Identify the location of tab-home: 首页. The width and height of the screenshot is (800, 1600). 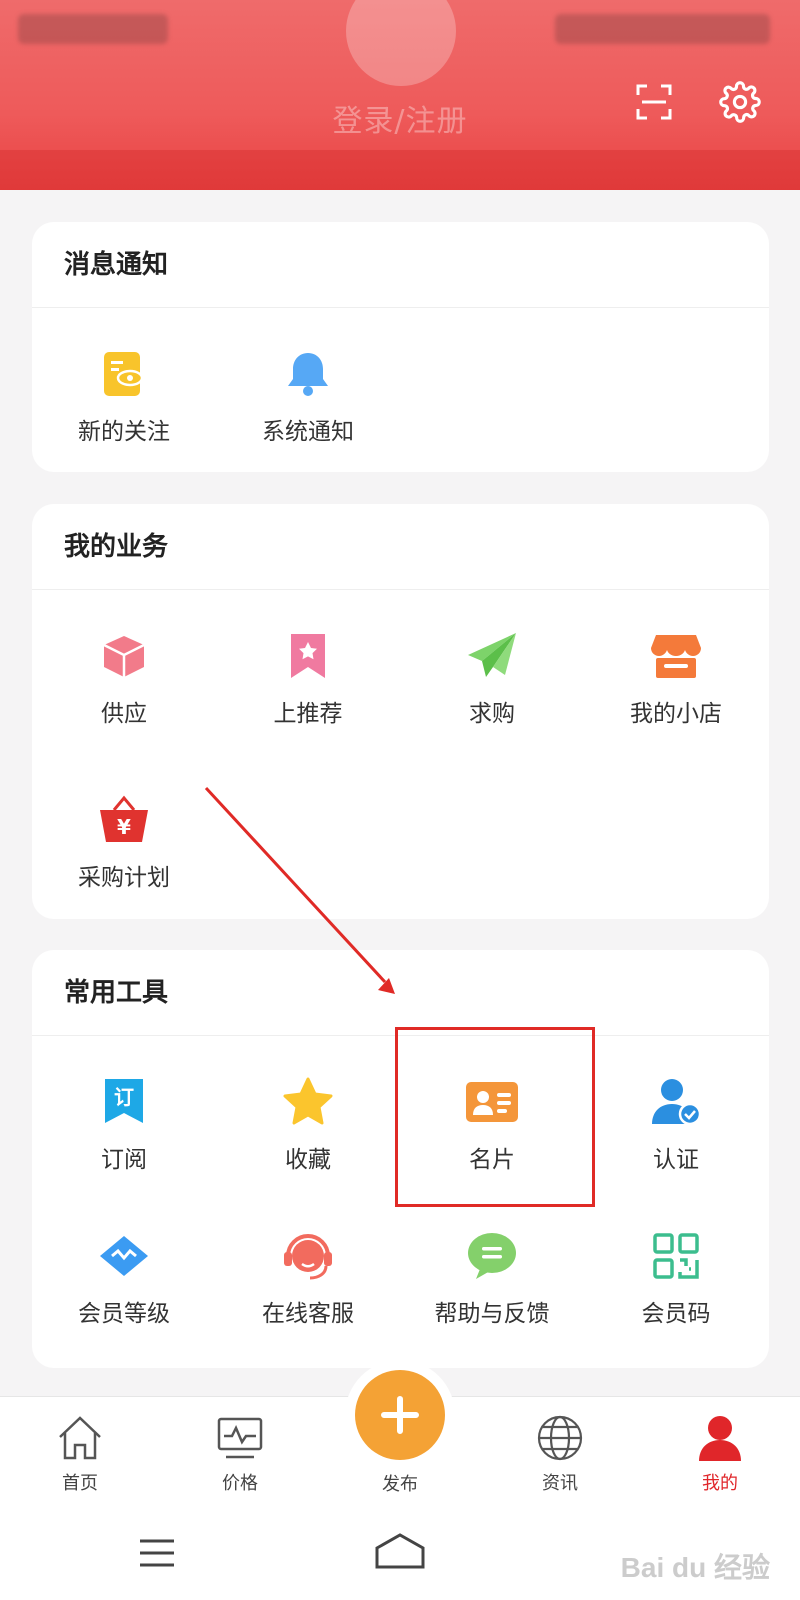
(80, 1453).